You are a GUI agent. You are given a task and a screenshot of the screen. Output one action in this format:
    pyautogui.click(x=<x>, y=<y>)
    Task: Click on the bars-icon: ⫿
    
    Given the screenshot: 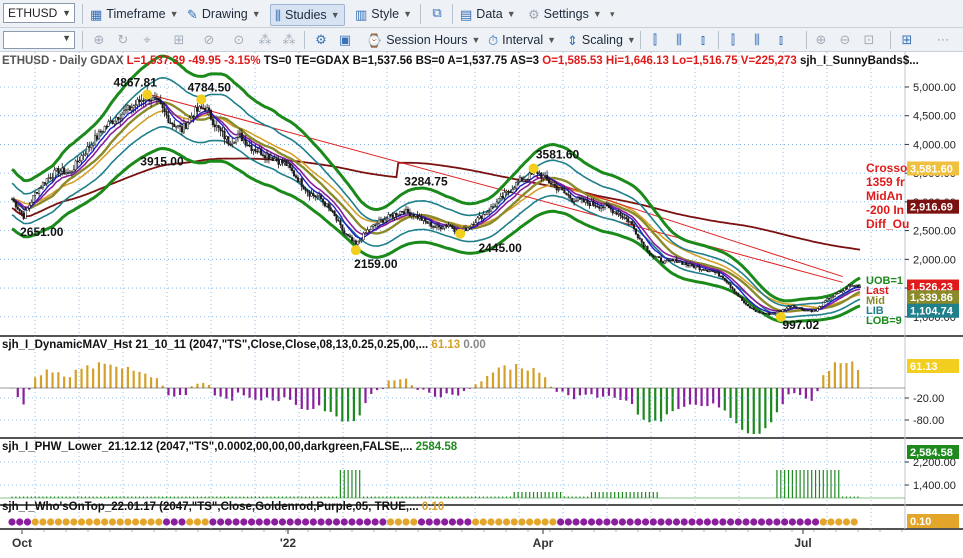 What is the action you would take?
    pyautogui.click(x=733, y=40)
    